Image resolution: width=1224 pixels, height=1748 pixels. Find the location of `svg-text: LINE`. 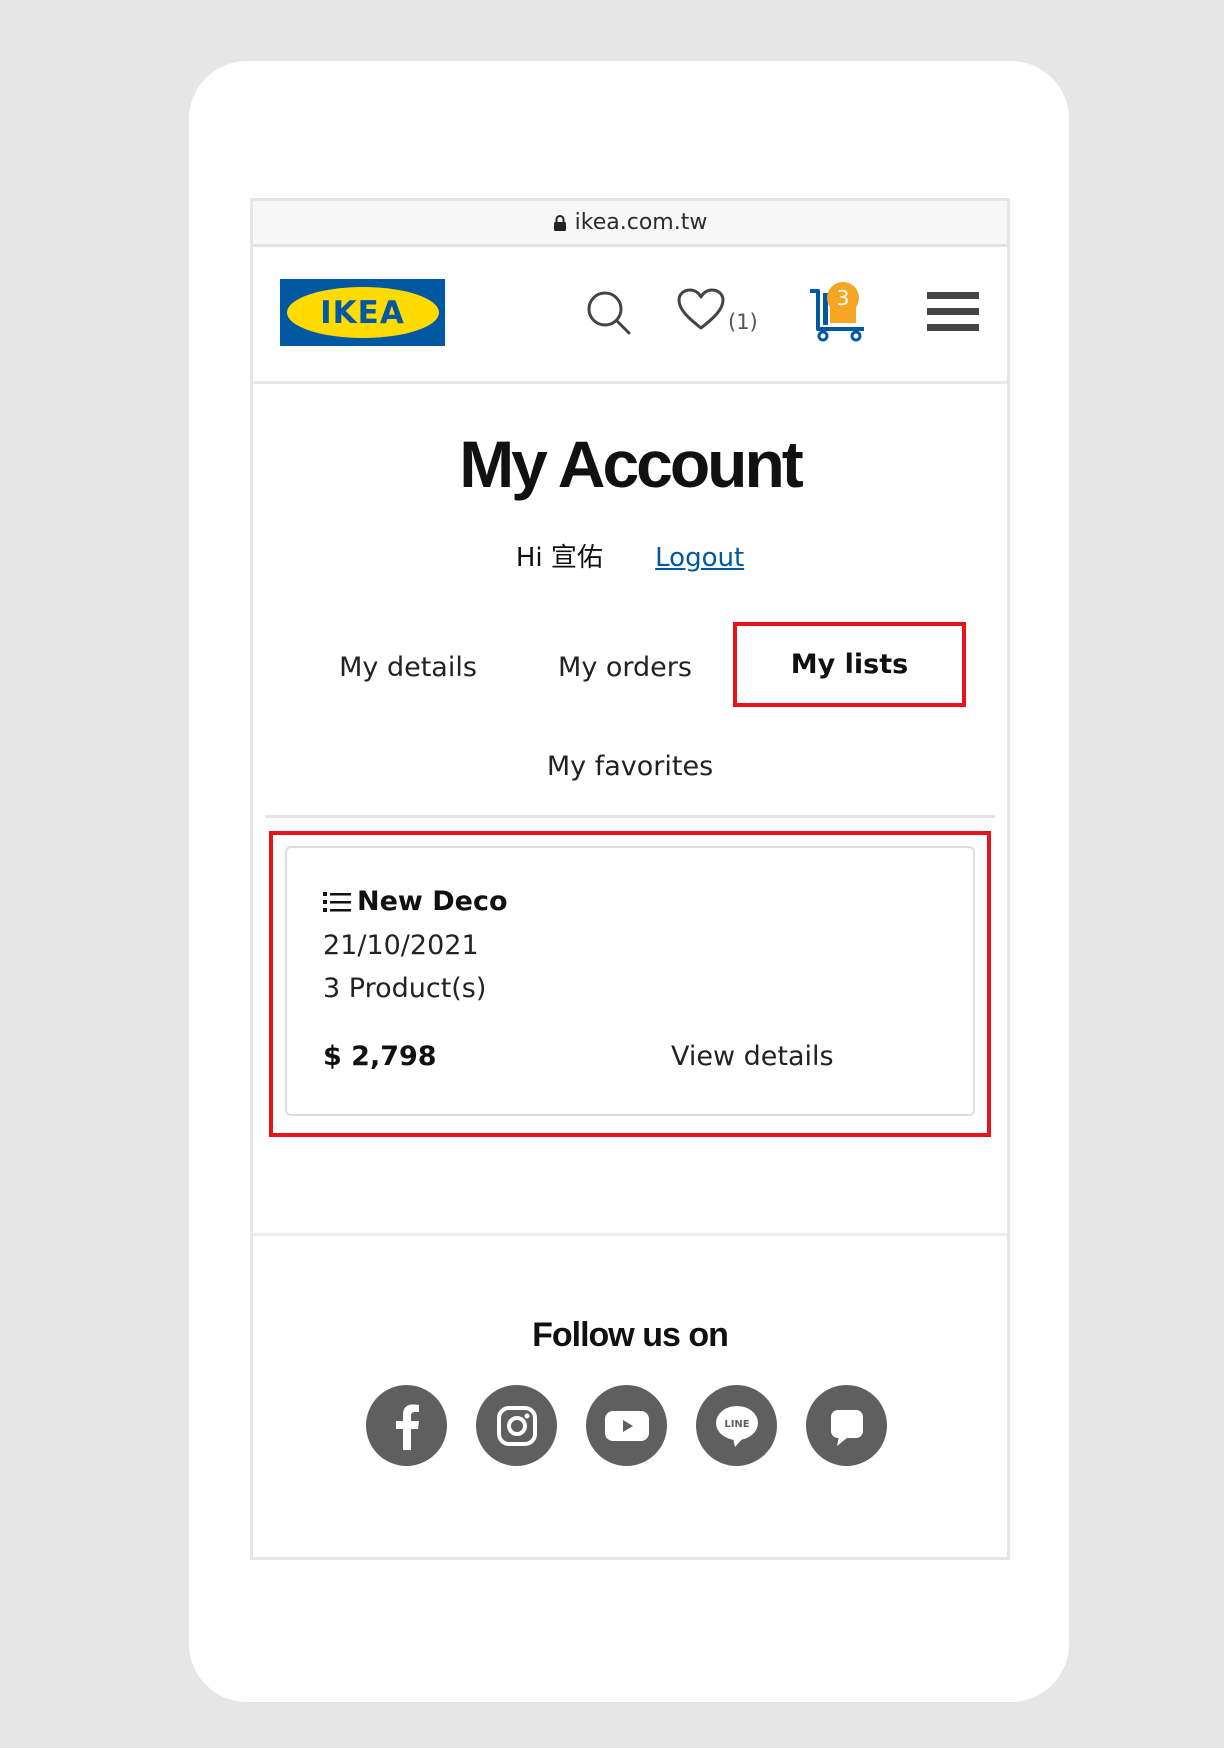

svg-text: LINE is located at coordinates (736, 1424).